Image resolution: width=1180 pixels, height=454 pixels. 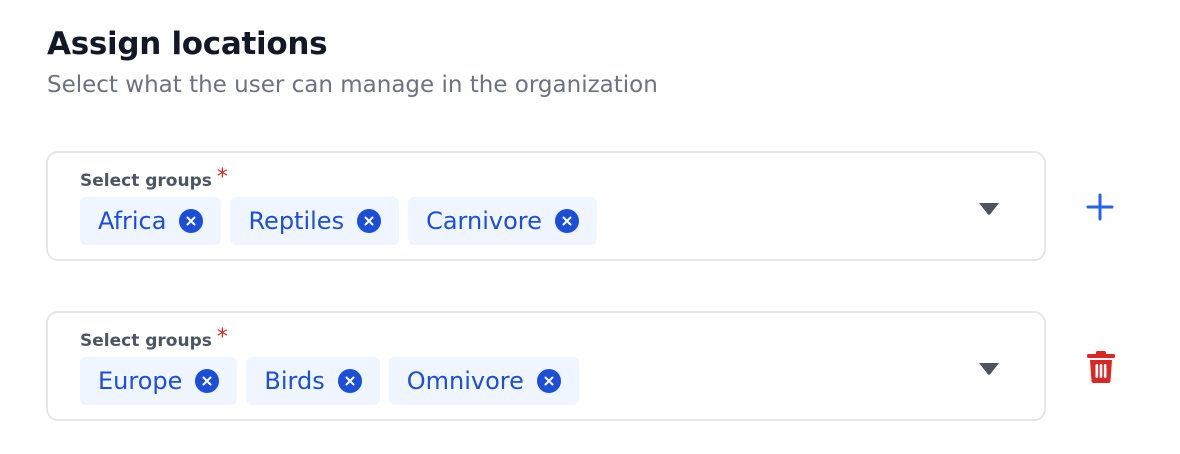 I want to click on chip-label: Reptiles, so click(x=296, y=221).